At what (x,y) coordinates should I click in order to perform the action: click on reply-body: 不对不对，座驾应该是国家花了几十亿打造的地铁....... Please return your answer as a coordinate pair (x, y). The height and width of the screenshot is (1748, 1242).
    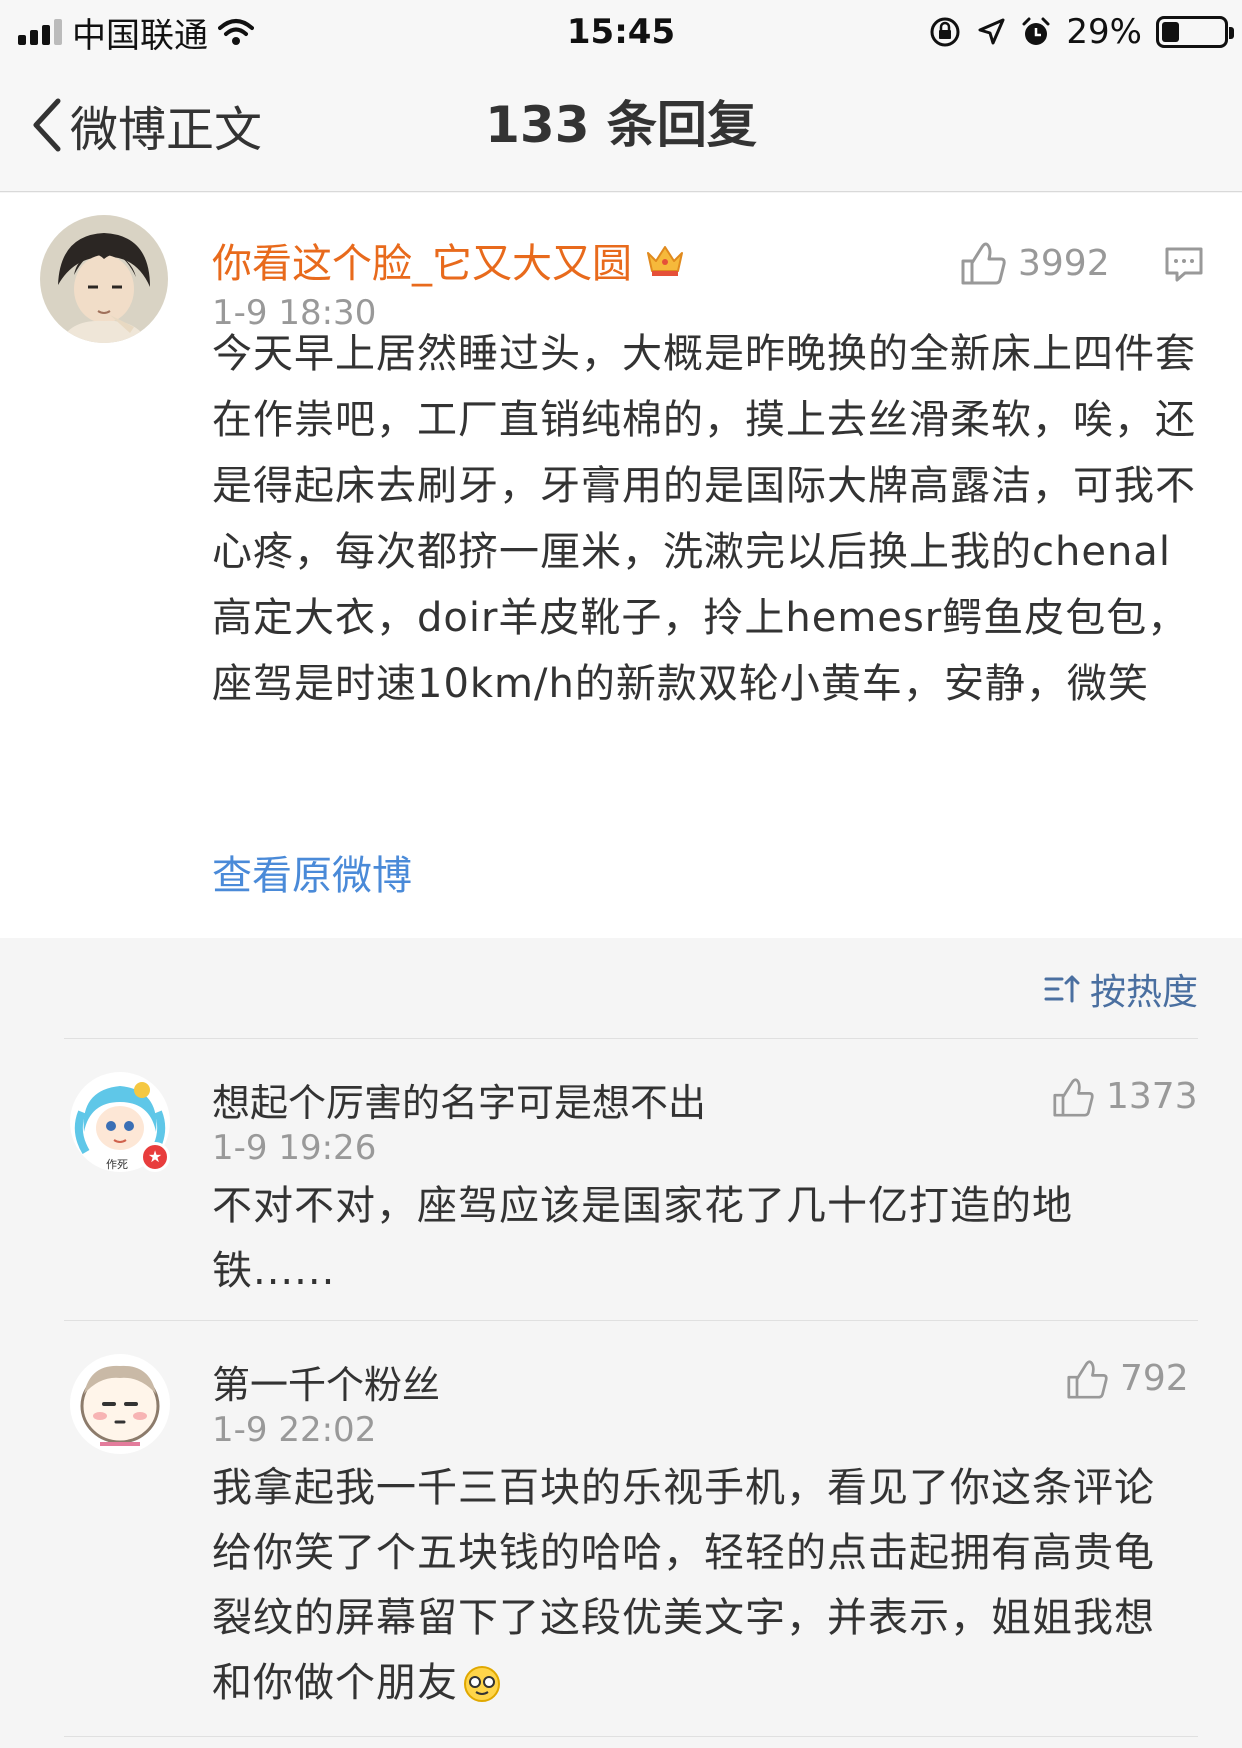
    Looking at the image, I should click on (642, 1238).